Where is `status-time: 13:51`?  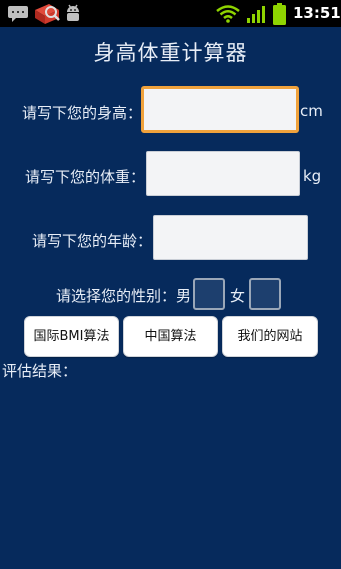
status-time: 13:51 is located at coordinates (317, 13).